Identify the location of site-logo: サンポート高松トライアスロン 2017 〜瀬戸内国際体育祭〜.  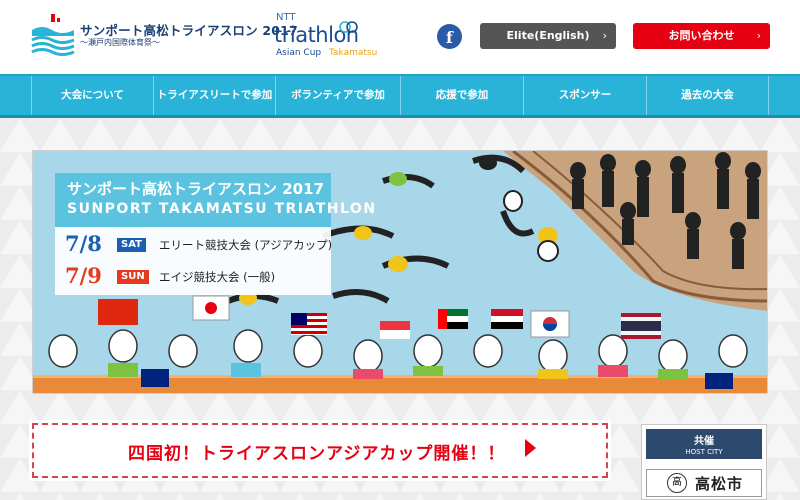
(164, 36).